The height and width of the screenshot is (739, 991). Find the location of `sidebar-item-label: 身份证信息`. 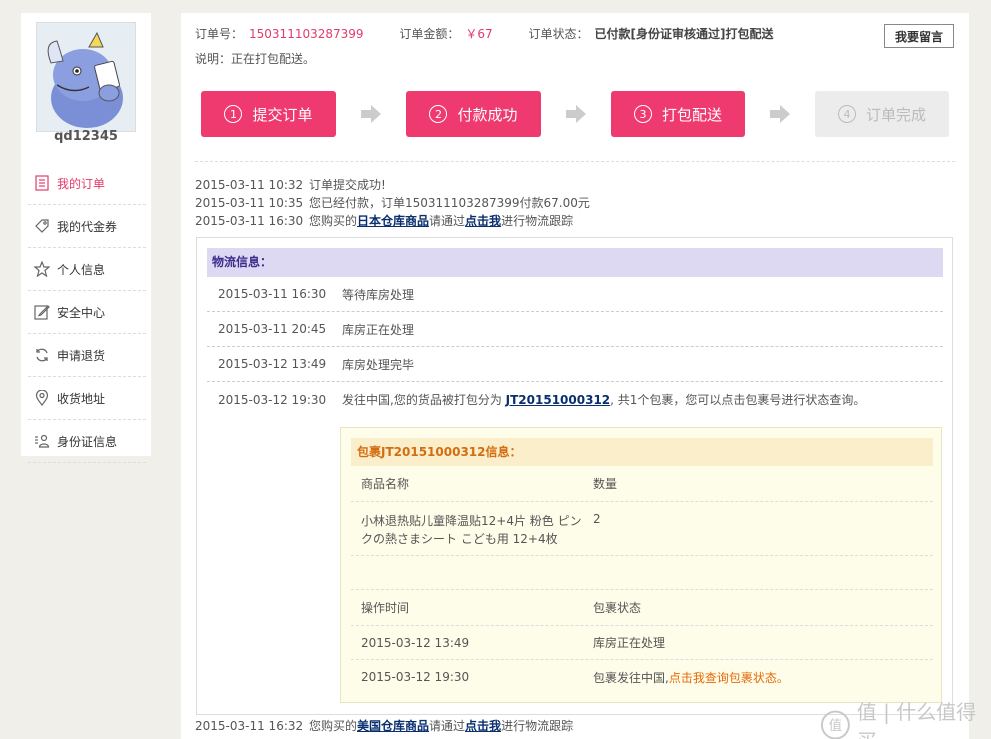

sidebar-item-label: 身份证信息 is located at coordinates (87, 441).